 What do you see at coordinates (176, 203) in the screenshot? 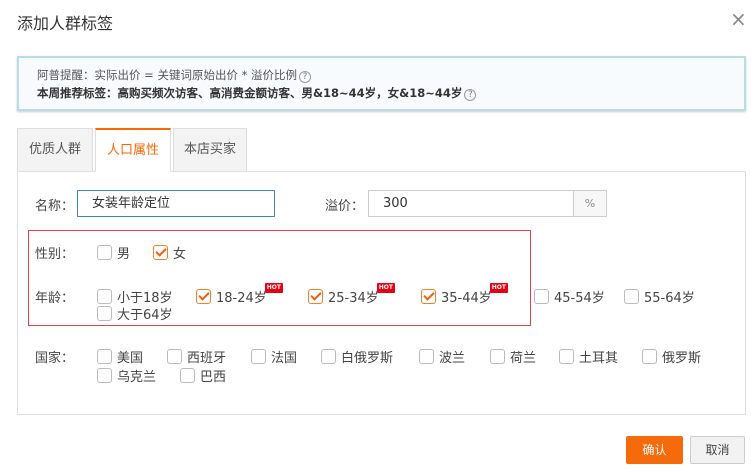
I see `name-input: 女装年龄定位` at bounding box center [176, 203].